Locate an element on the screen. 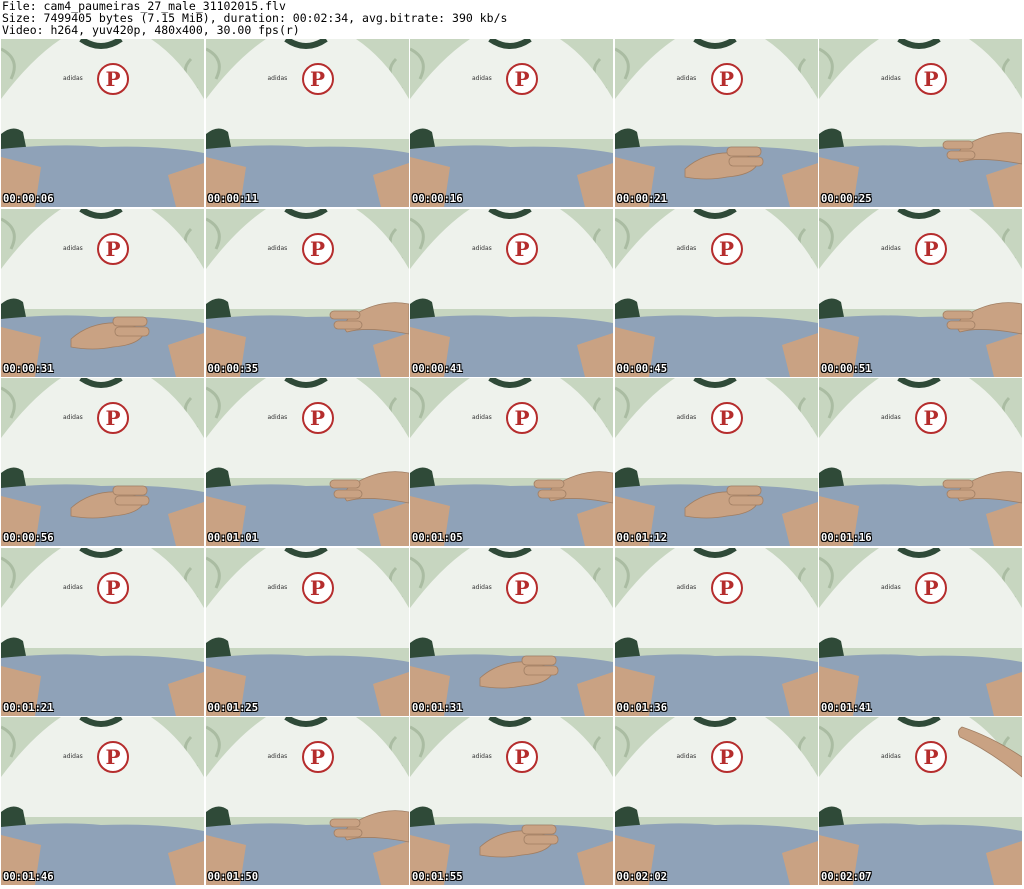 The width and height of the screenshot is (1024, 889). video-frame-thumbnail: Padidas 00:00:41 is located at coordinates (511, 292).